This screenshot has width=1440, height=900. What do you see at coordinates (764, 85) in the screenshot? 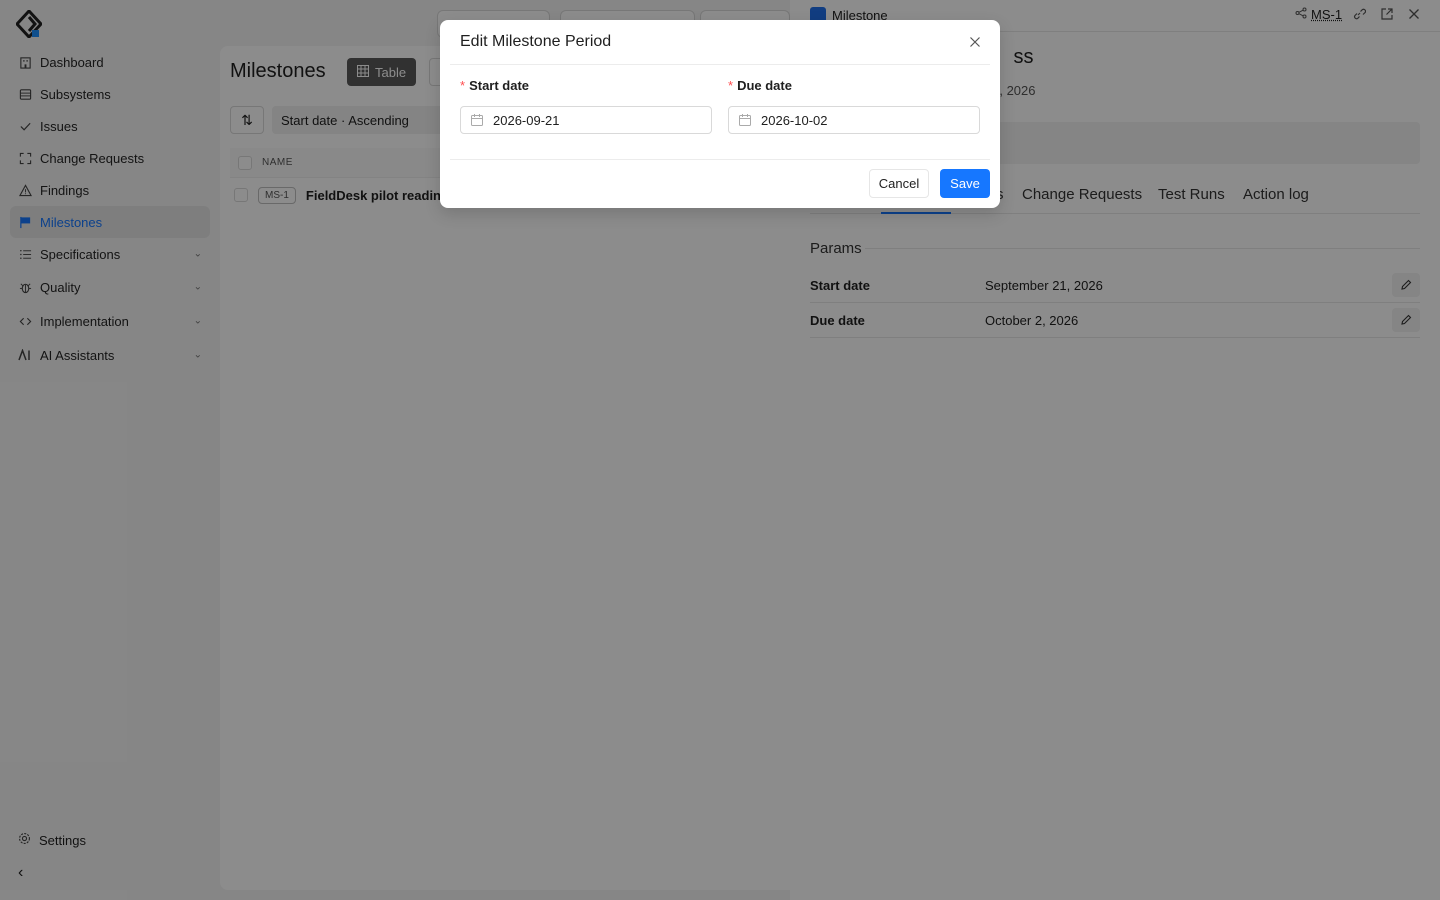
I see `due-date-label-text: Due date` at bounding box center [764, 85].